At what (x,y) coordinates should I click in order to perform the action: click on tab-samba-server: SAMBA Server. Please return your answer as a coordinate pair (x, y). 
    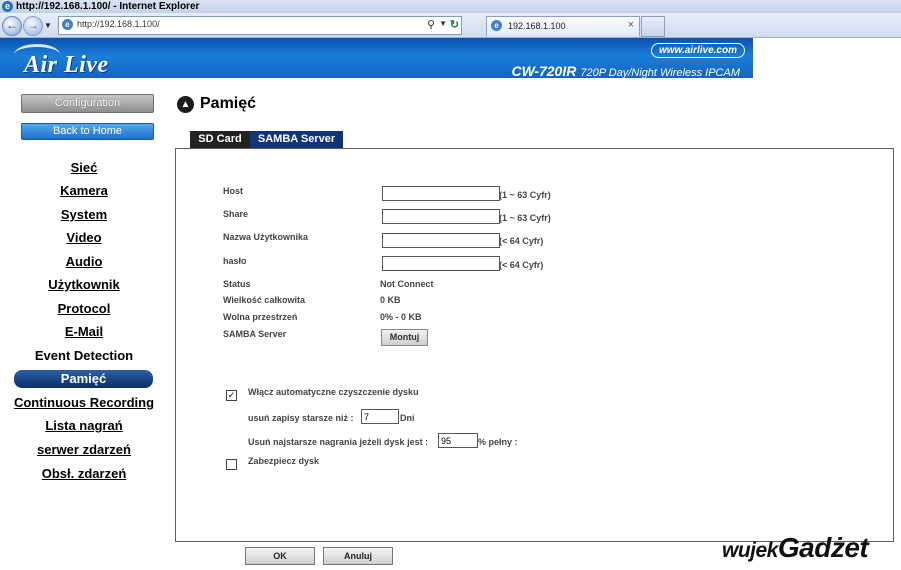
    Looking at the image, I should click on (296, 139).